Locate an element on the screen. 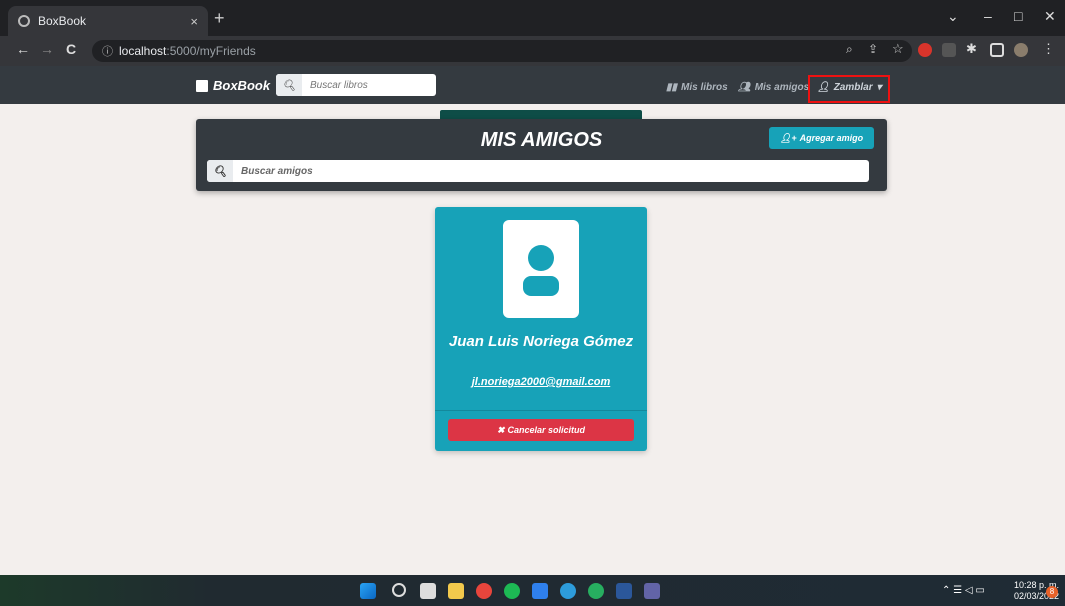 The width and height of the screenshot is (1065, 606). spotify-icon is located at coordinates (512, 591).